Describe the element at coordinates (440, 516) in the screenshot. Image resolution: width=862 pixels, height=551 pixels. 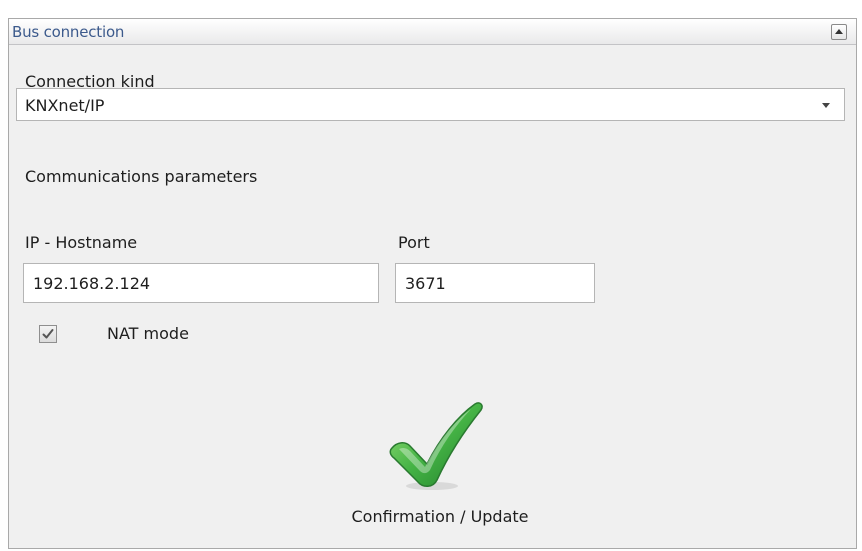
I see `confirm-update-label: Confirmation / Update` at that location.